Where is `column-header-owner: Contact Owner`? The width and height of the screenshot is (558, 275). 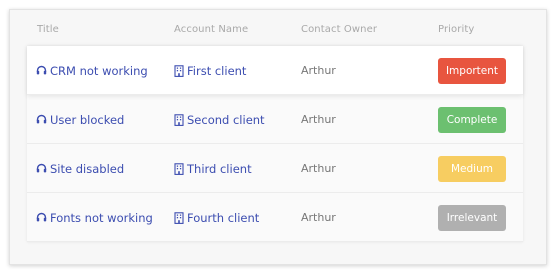 column-header-owner: Contact Owner is located at coordinates (339, 29).